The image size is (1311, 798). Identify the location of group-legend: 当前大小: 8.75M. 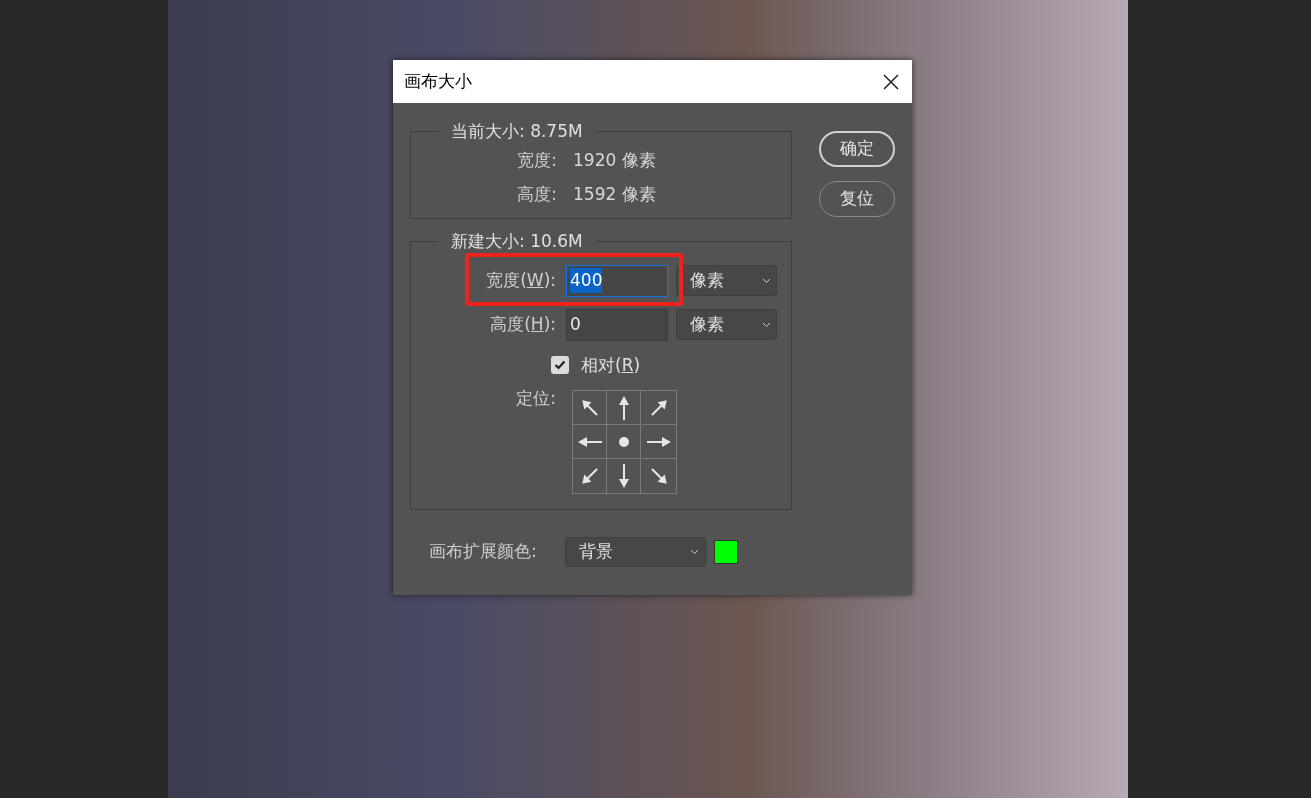
(517, 132).